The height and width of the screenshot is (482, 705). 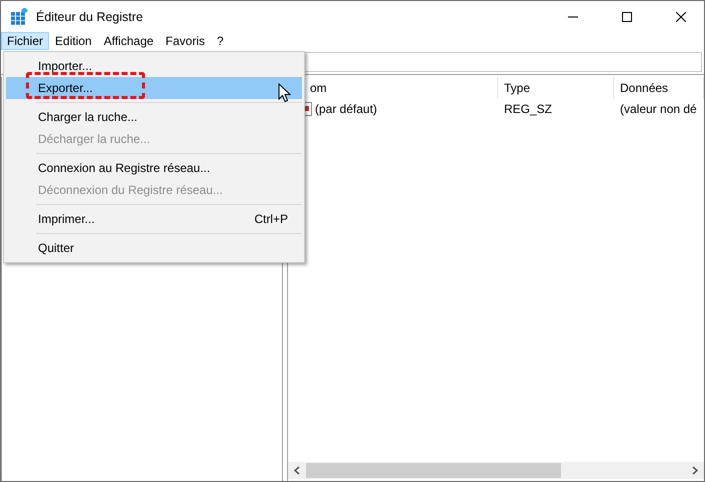 What do you see at coordinates (90, 17) in the screenshot?
I see `window-title: Éditeur du Registre` at bounding box center [90, 17].